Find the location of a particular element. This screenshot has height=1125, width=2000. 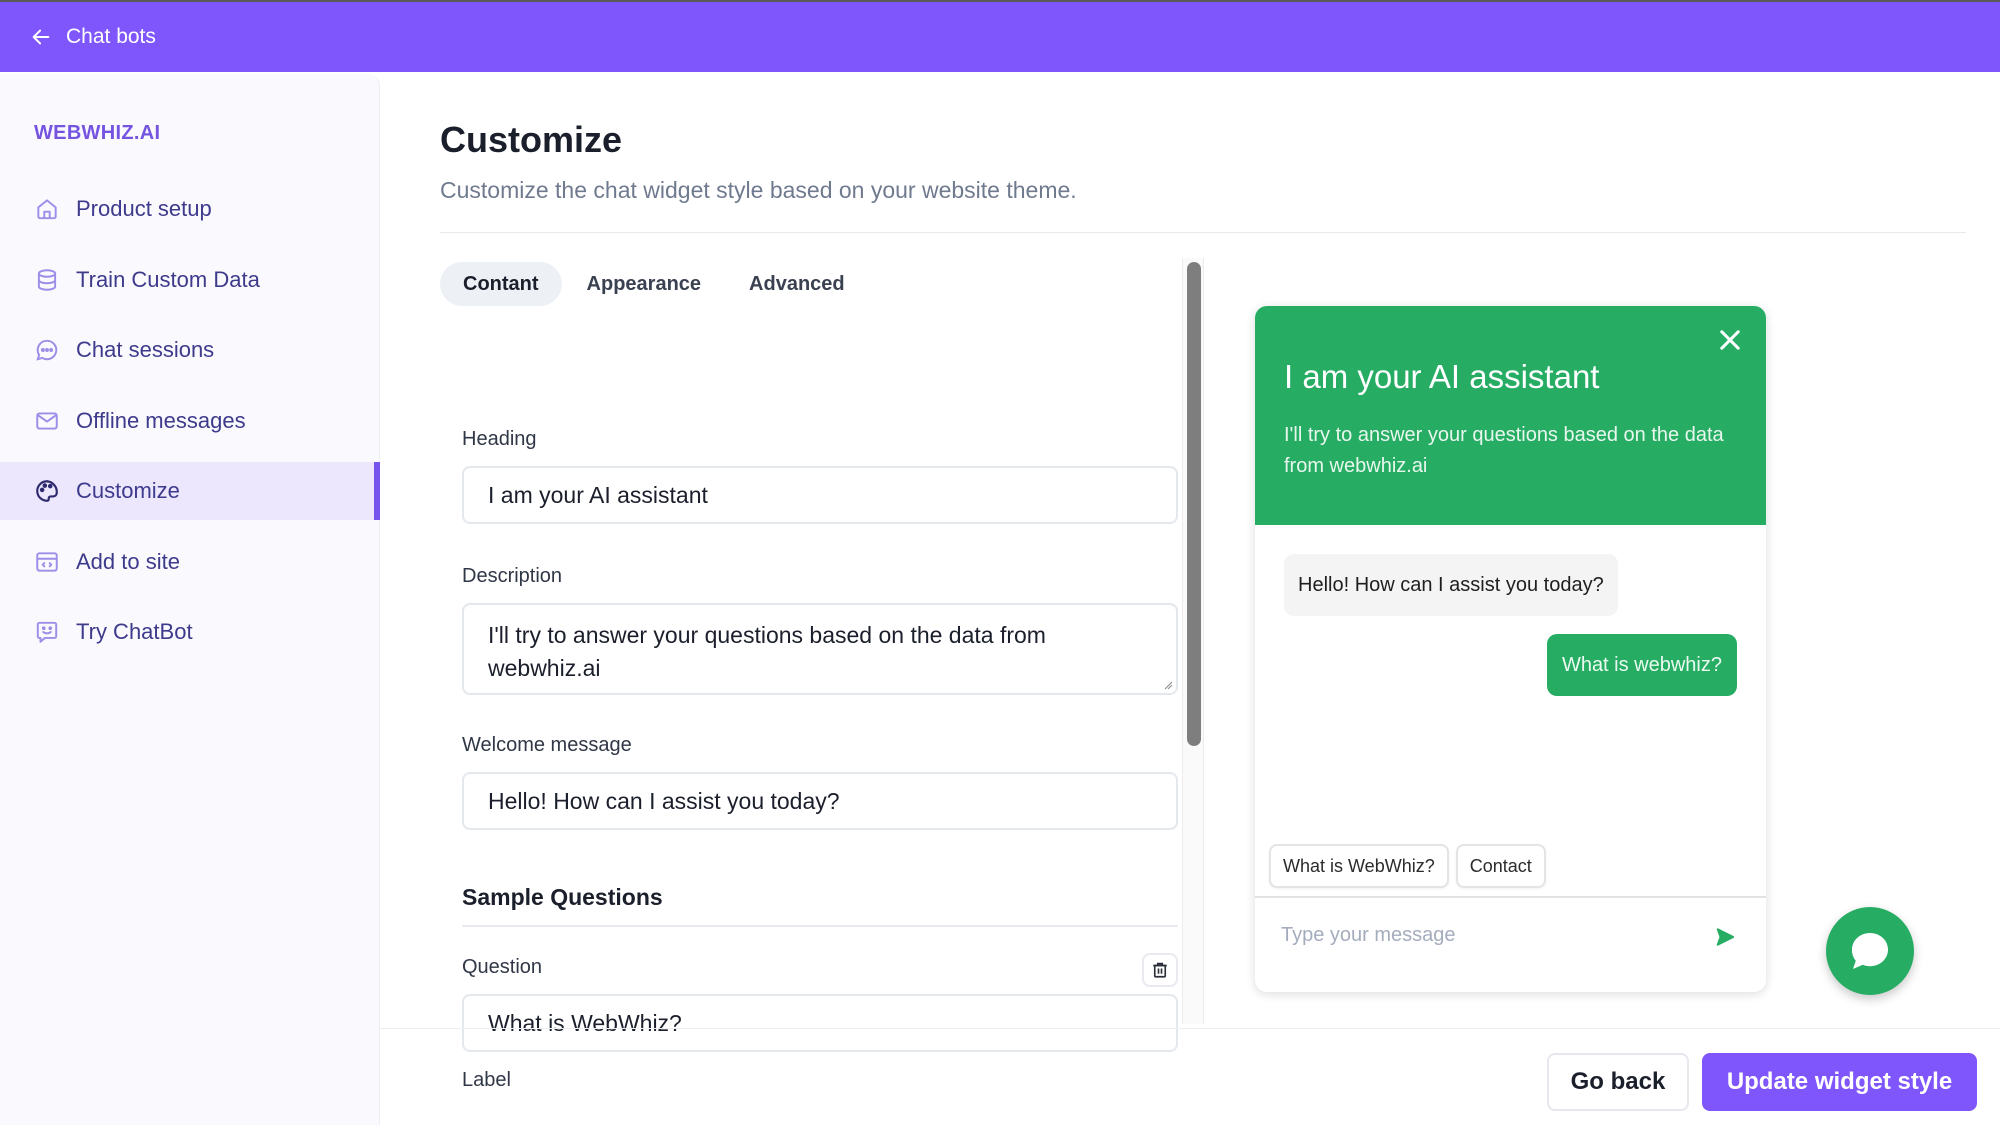

sidebar-item-label: Product setup is located at coordinates (144, 208).